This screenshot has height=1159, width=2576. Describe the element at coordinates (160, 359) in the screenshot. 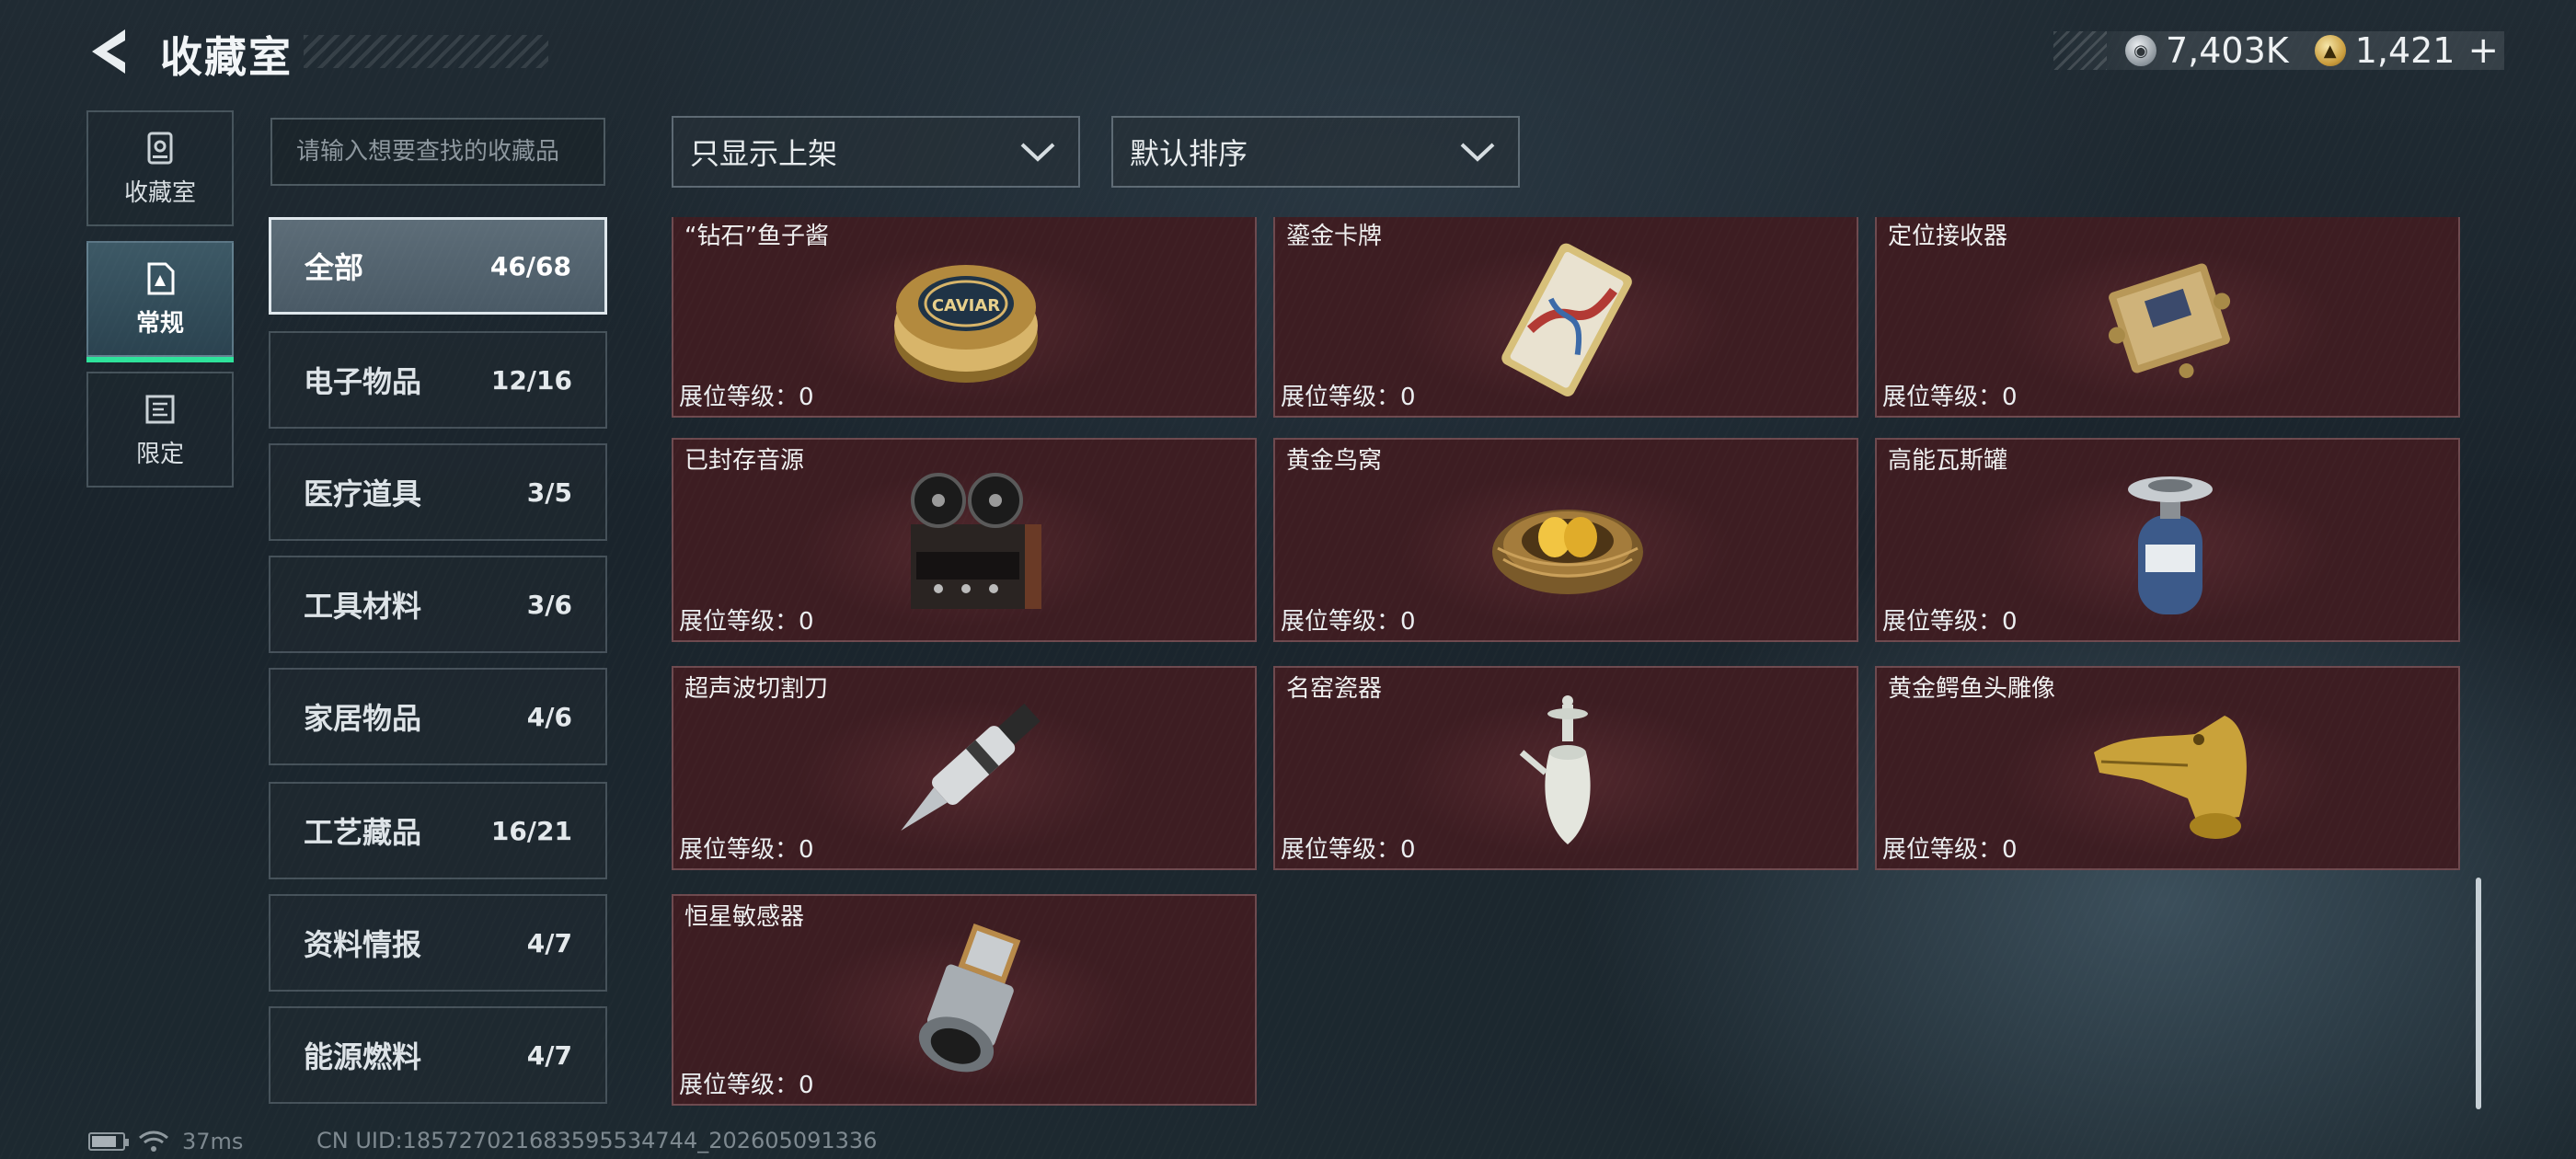

I see `active-tab-indicator` at that location.